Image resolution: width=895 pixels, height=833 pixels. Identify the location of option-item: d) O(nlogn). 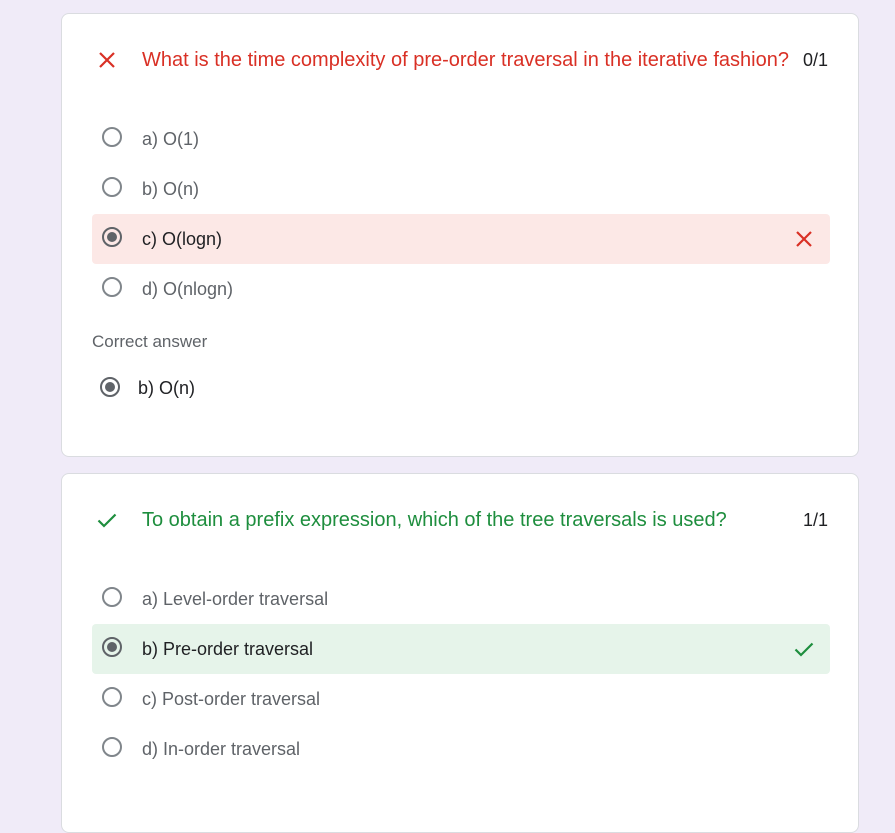
(461, 289).